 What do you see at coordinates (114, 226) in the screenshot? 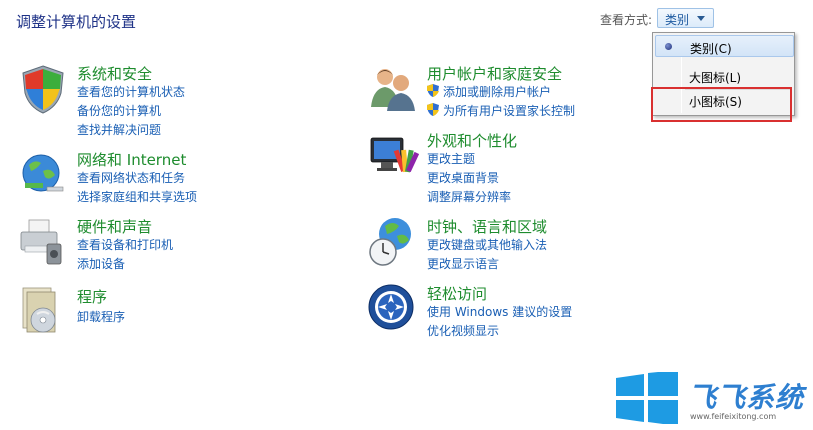
I see `category-title: 硬件和声音` at bounding box center [114, 226].